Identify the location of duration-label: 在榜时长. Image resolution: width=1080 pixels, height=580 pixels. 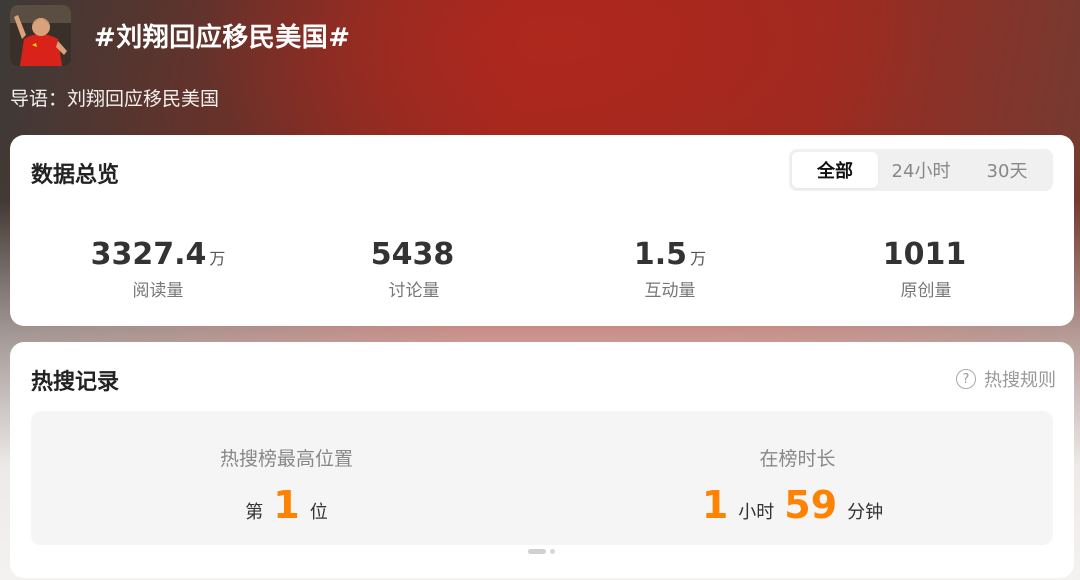
(797, 459).